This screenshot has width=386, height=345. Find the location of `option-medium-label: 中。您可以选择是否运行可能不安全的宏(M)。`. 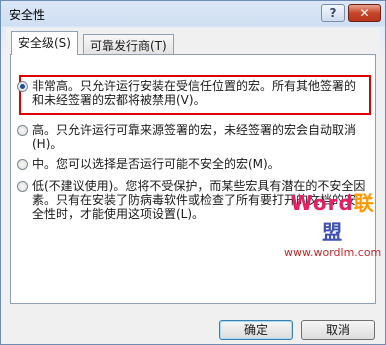

option-medium-label: 中。您可以选择是否运行可能不安全的宏(M)。 is located at coordinates (156, 164).